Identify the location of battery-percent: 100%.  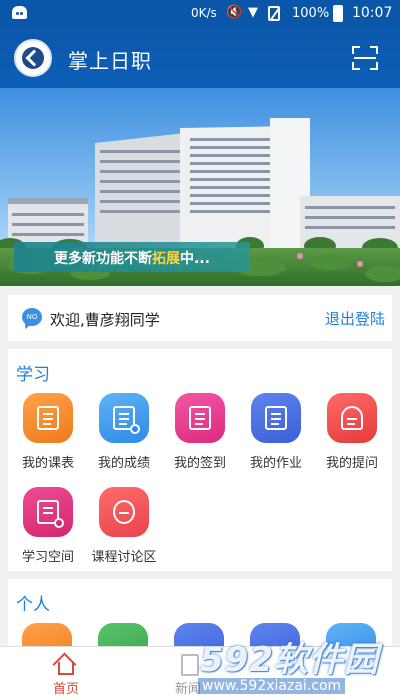
(311, 13).